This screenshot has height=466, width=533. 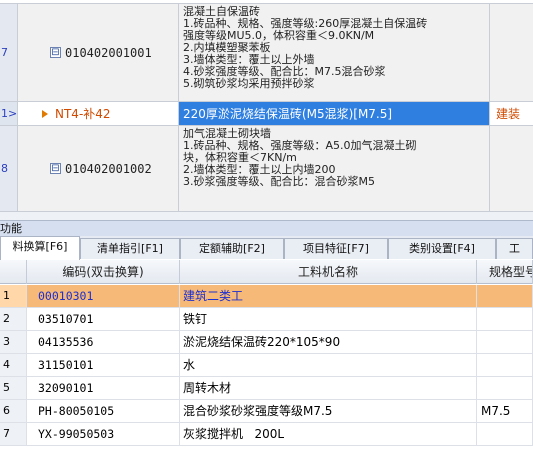 What do you see at coordinates (249, 83) in the screenshot?
I see `desc-line: 5.砌筑砂浆均采用预拌砂浆` at bounding box center [249, 83].